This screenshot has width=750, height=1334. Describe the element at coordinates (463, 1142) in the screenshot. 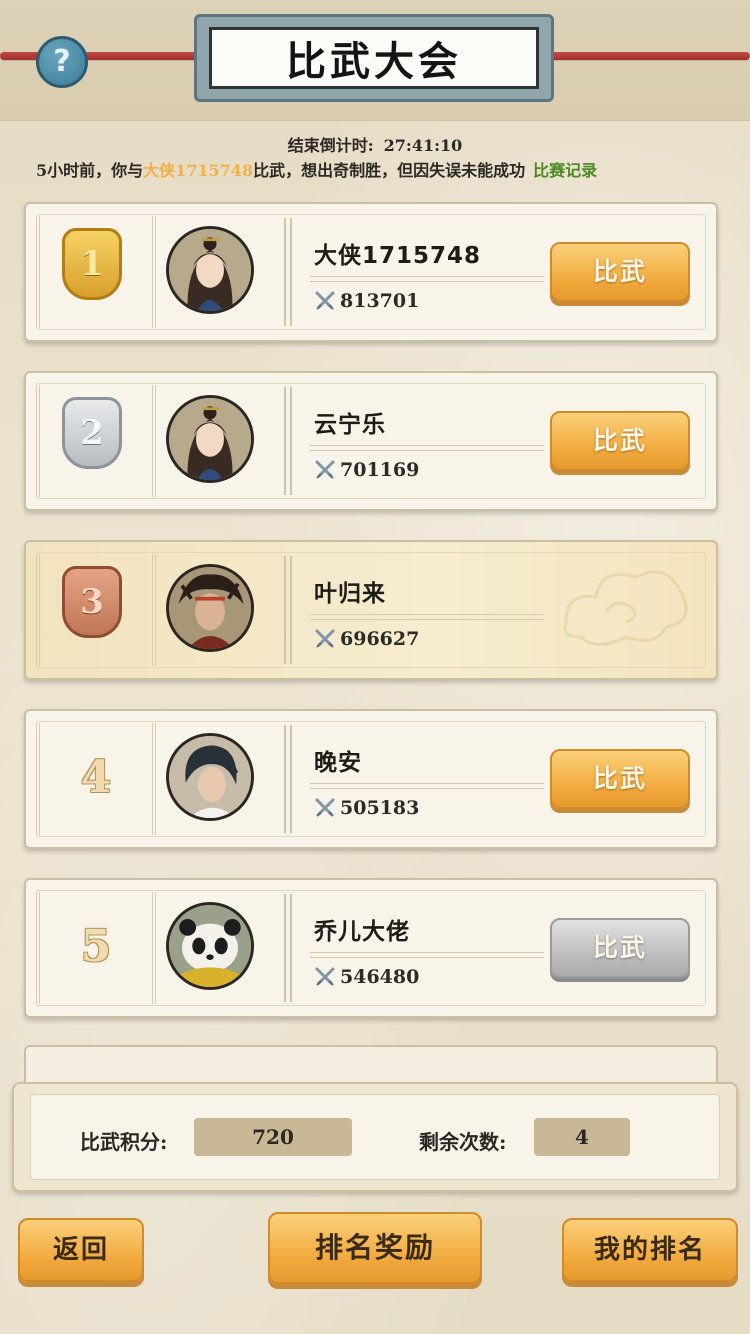

I see `remaining-label: 剩余次数:` at that location.